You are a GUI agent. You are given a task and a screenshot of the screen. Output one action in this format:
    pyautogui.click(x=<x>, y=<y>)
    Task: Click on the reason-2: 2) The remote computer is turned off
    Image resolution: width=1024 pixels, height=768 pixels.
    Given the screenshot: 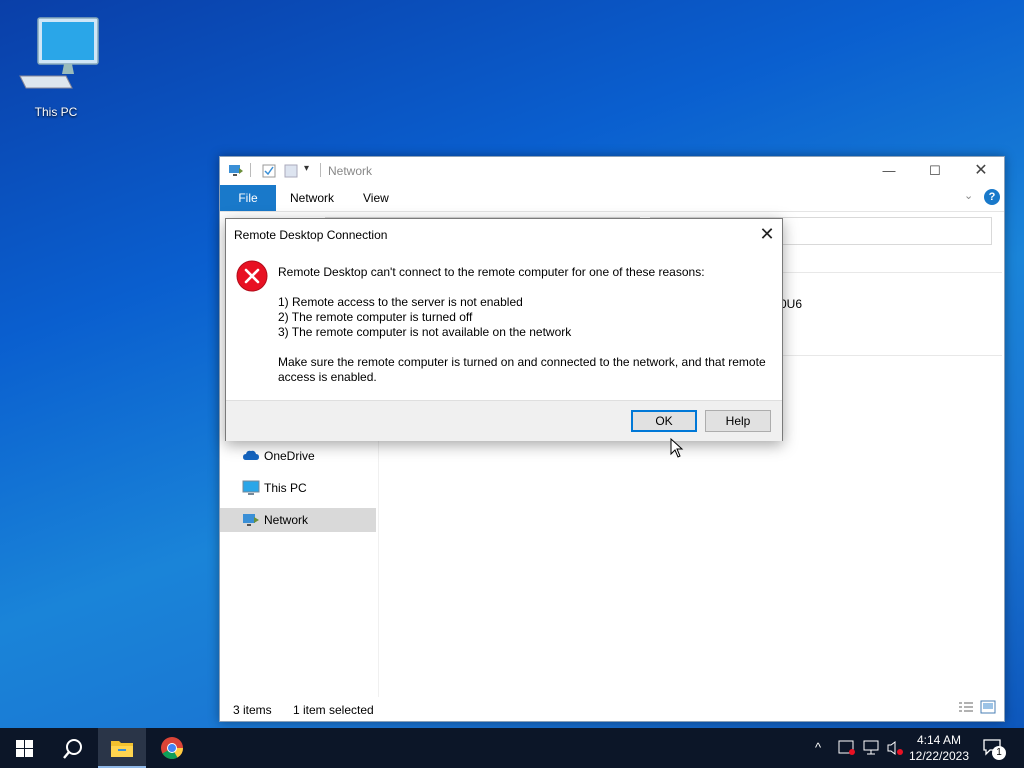 What is the action you would take?
    pyautogui.click(x=375, y=317)
    